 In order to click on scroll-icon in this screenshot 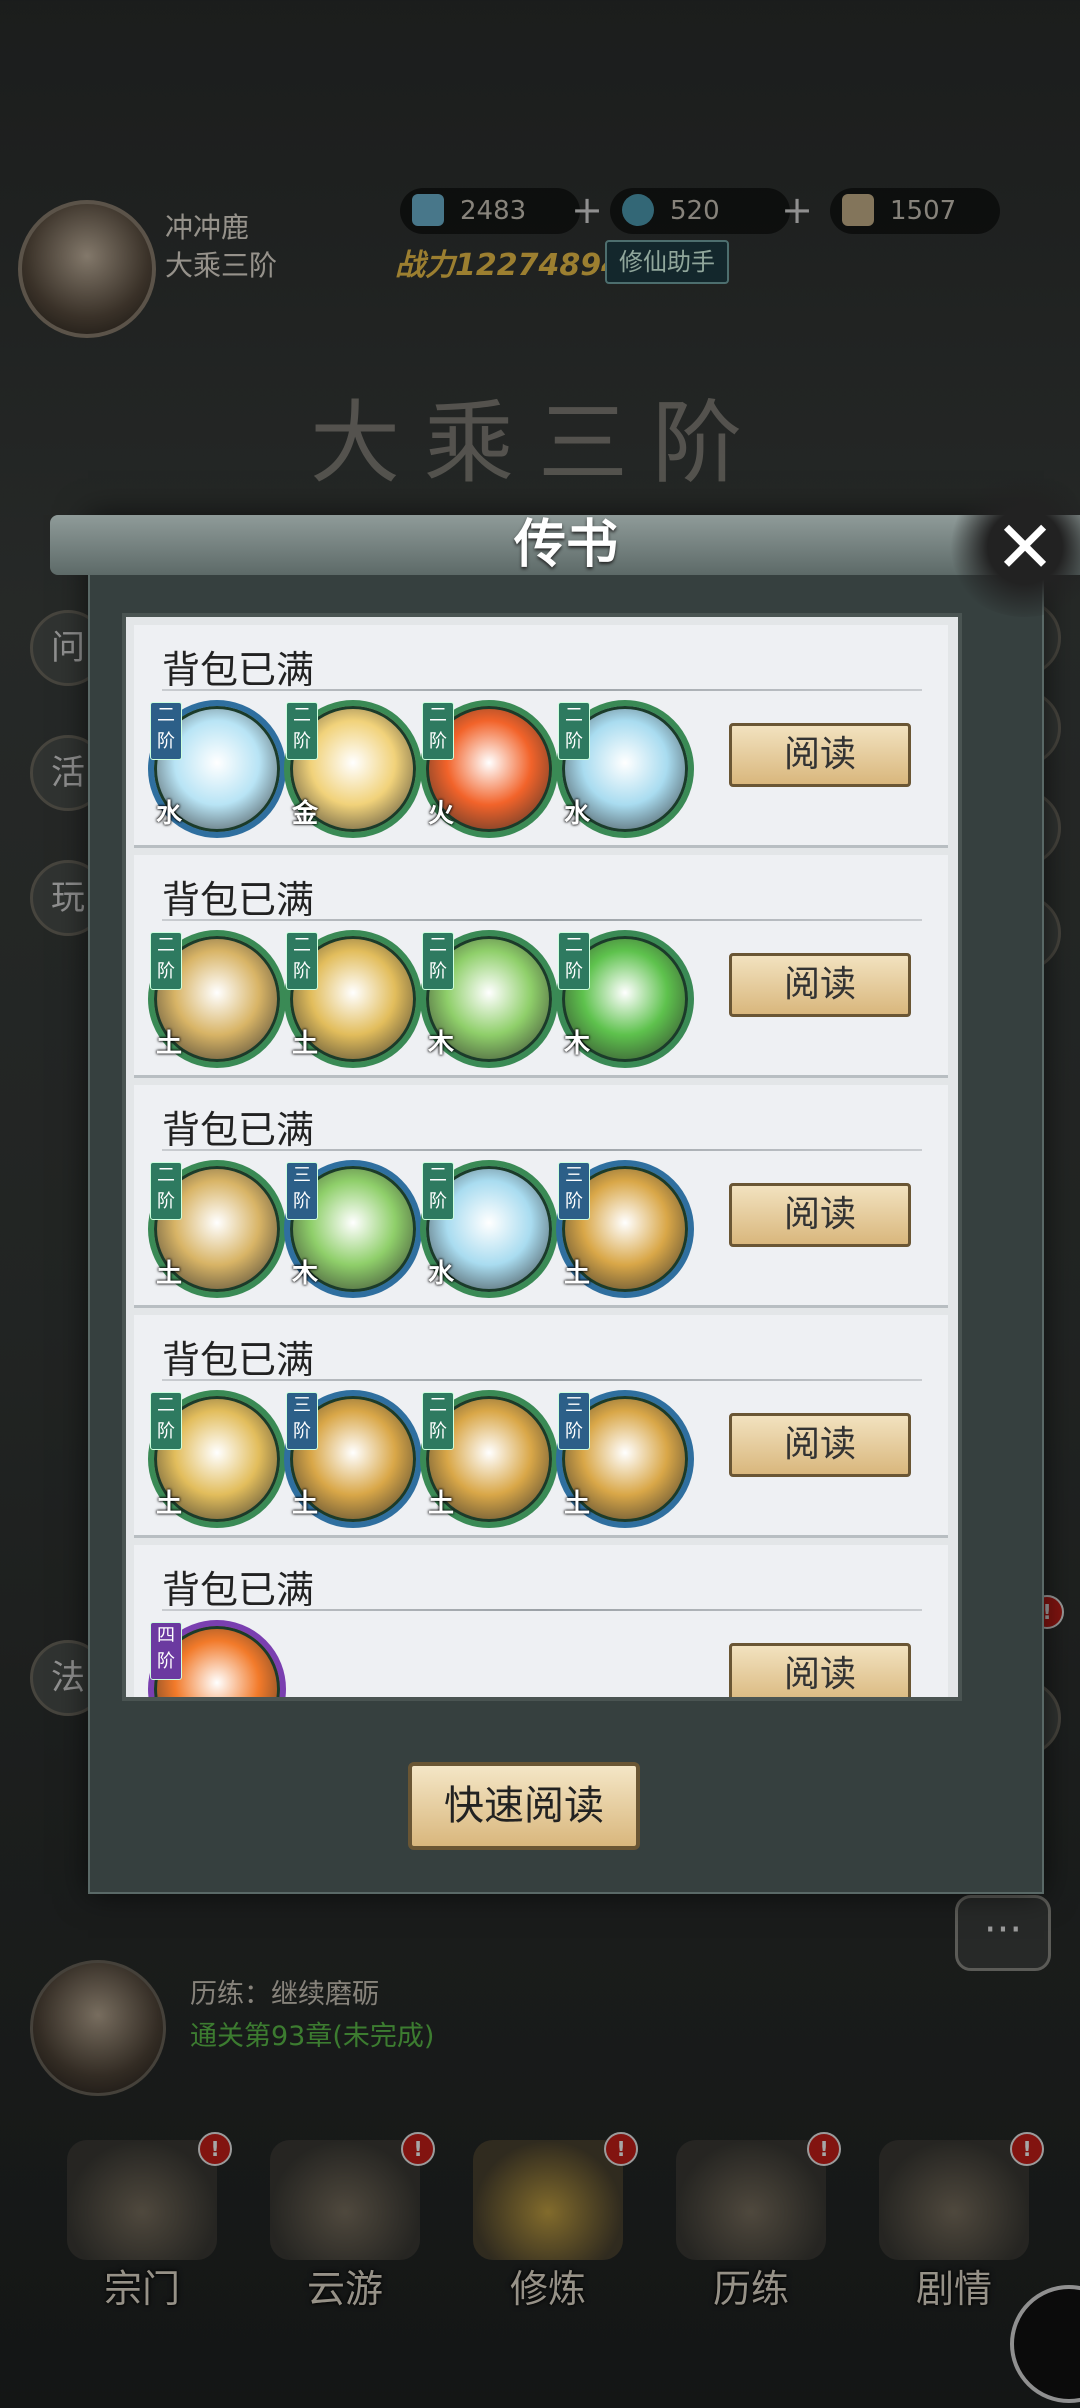, I will do `click(858, 210)`.